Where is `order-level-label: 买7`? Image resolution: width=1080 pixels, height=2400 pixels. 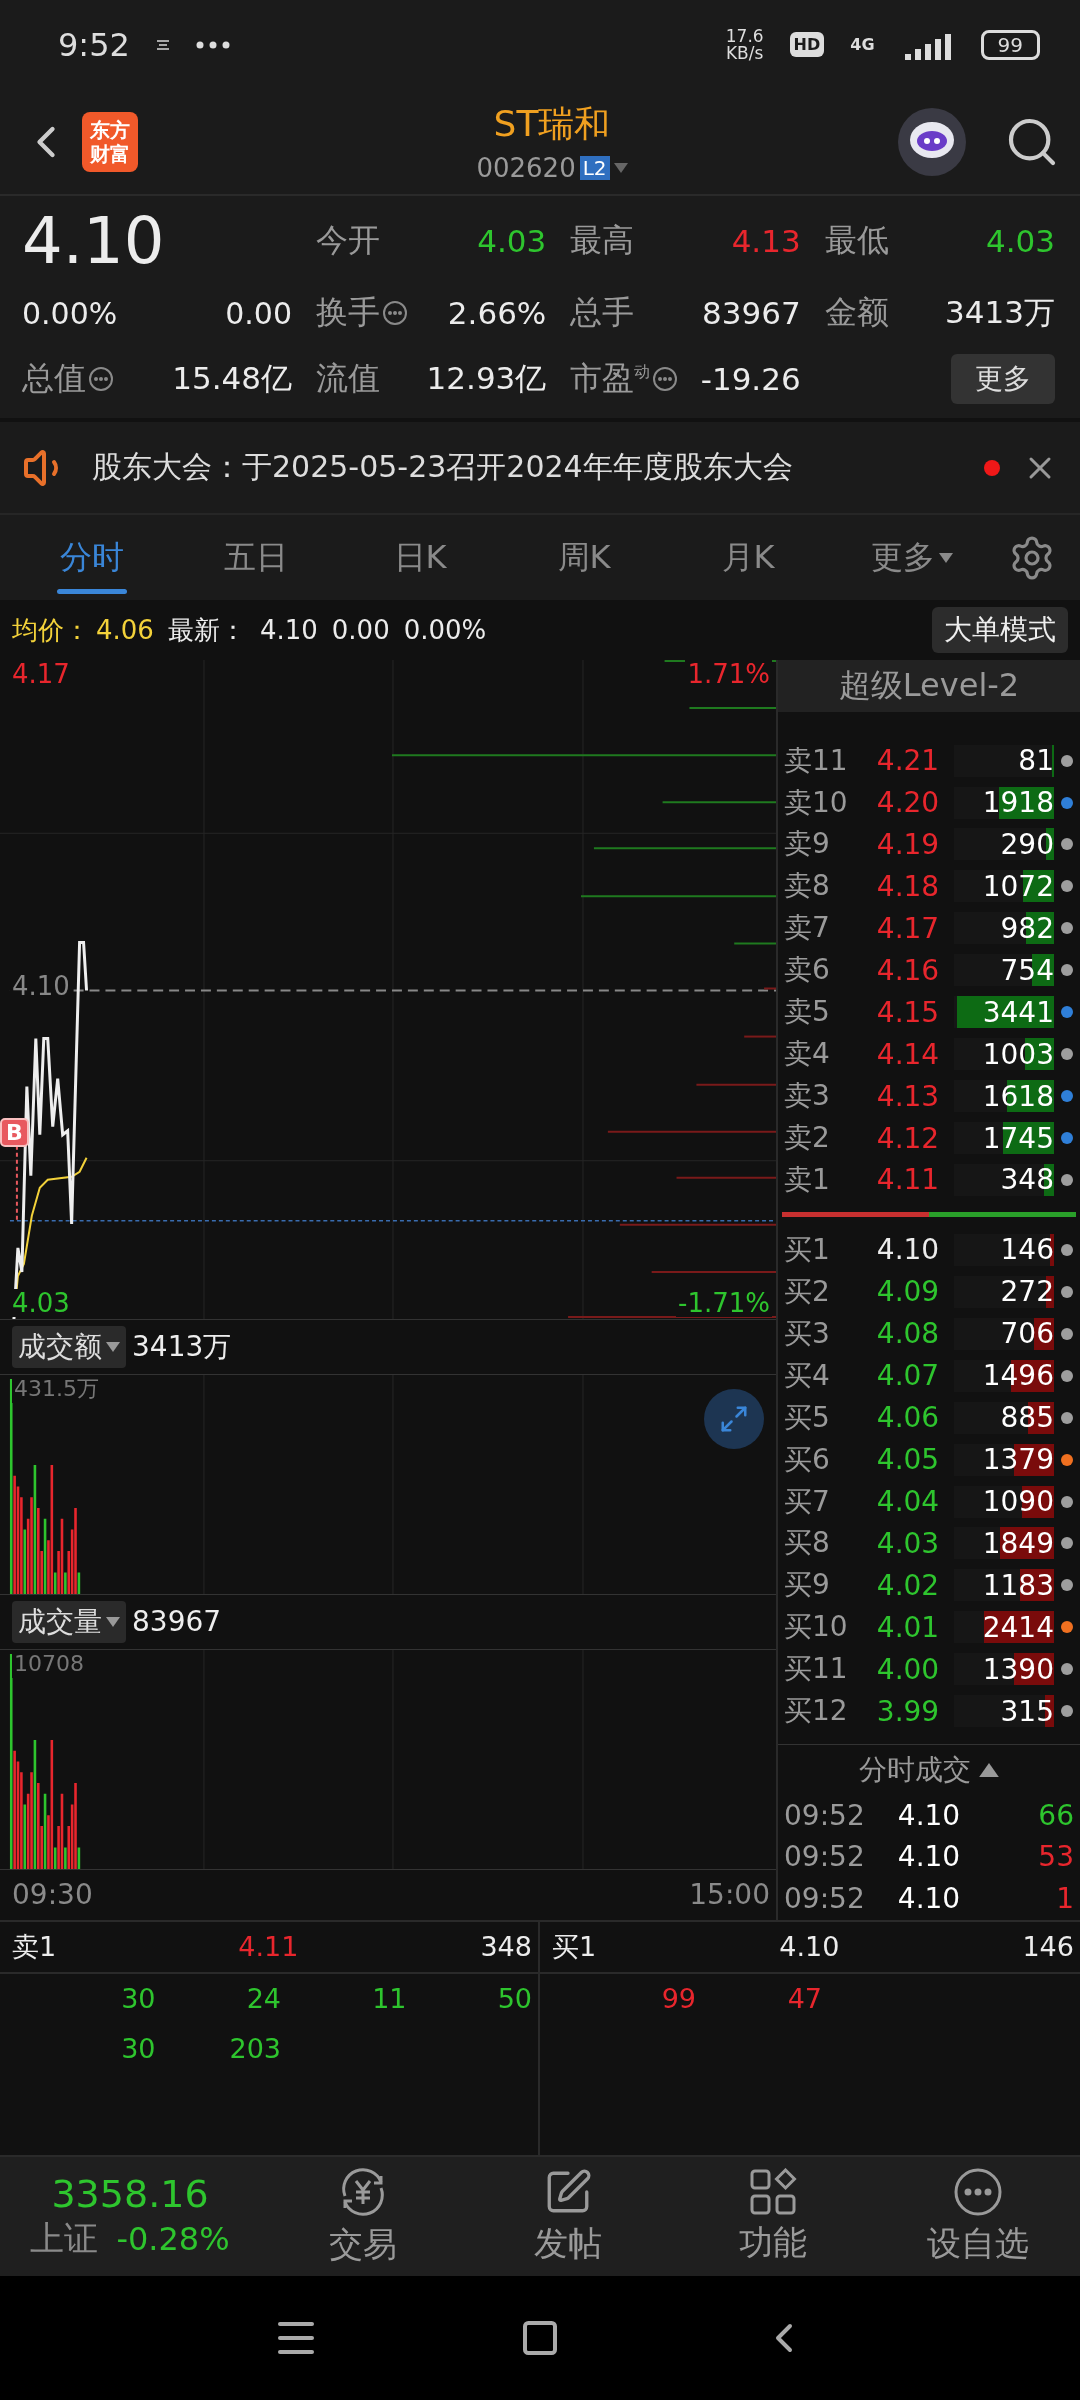 order-level-label: 买7 is located at coordinates (807, 1501).